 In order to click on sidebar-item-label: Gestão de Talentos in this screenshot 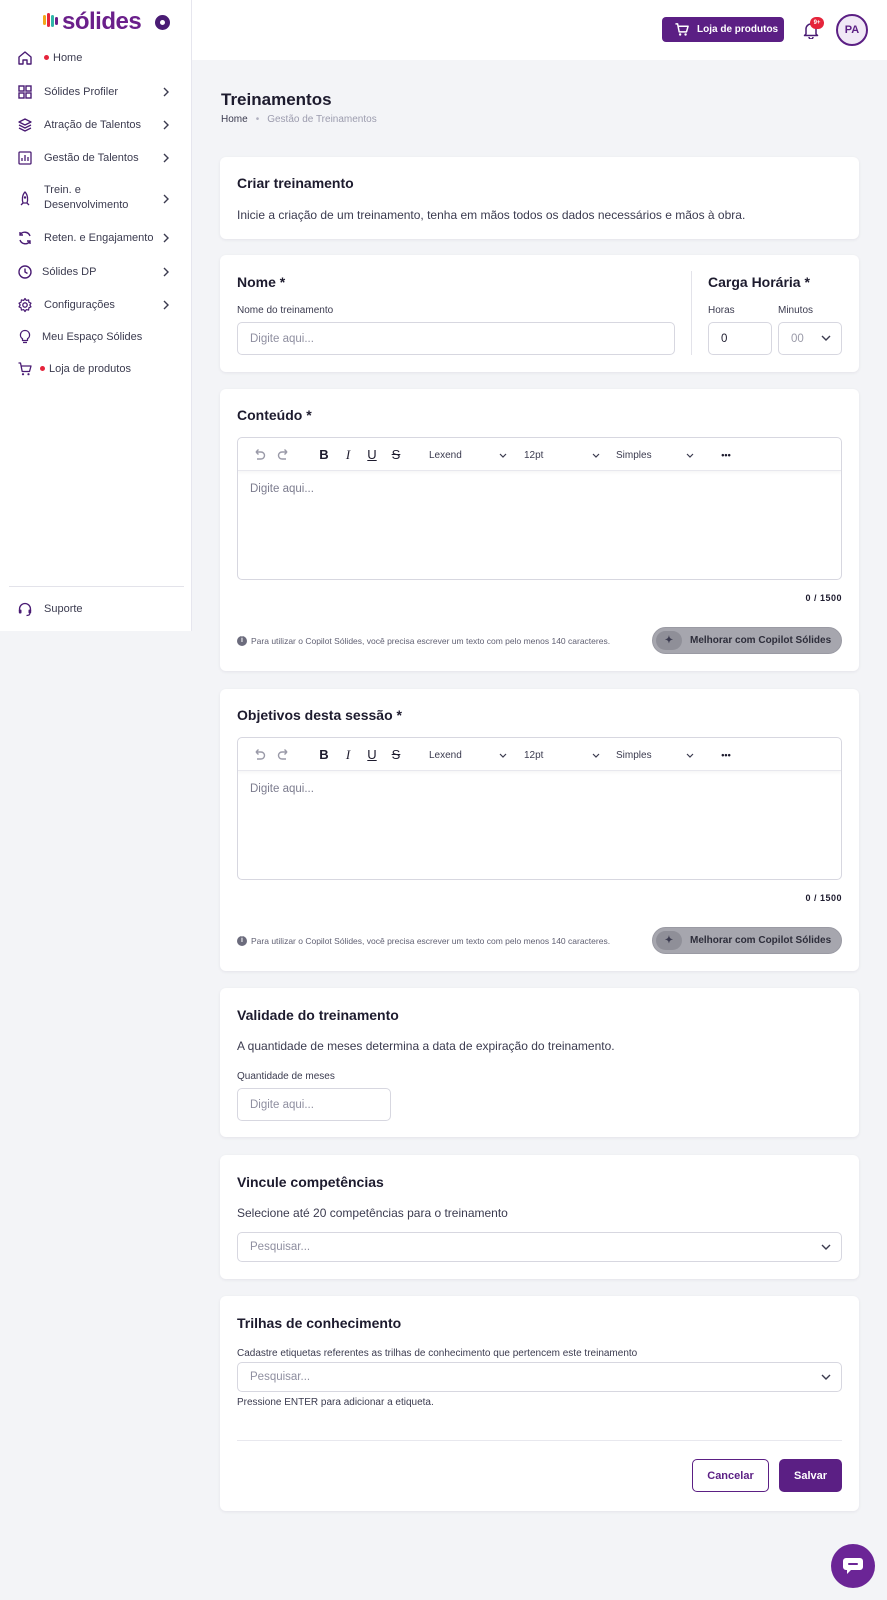, I will do `click(91, 157)`.